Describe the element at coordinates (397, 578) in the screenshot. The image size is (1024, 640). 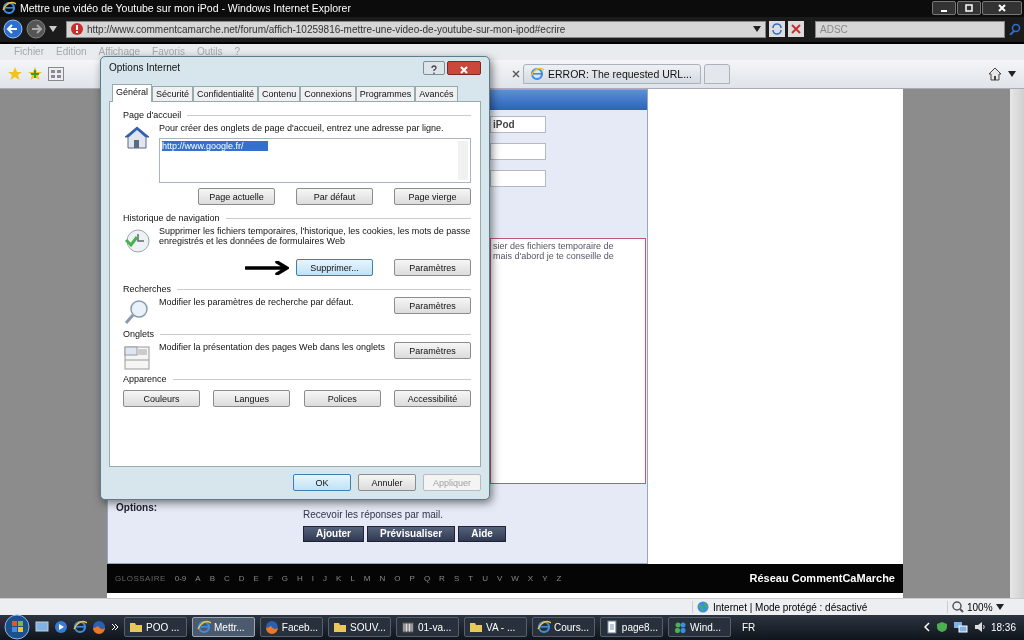
I see `glossary-link: O` at that location.